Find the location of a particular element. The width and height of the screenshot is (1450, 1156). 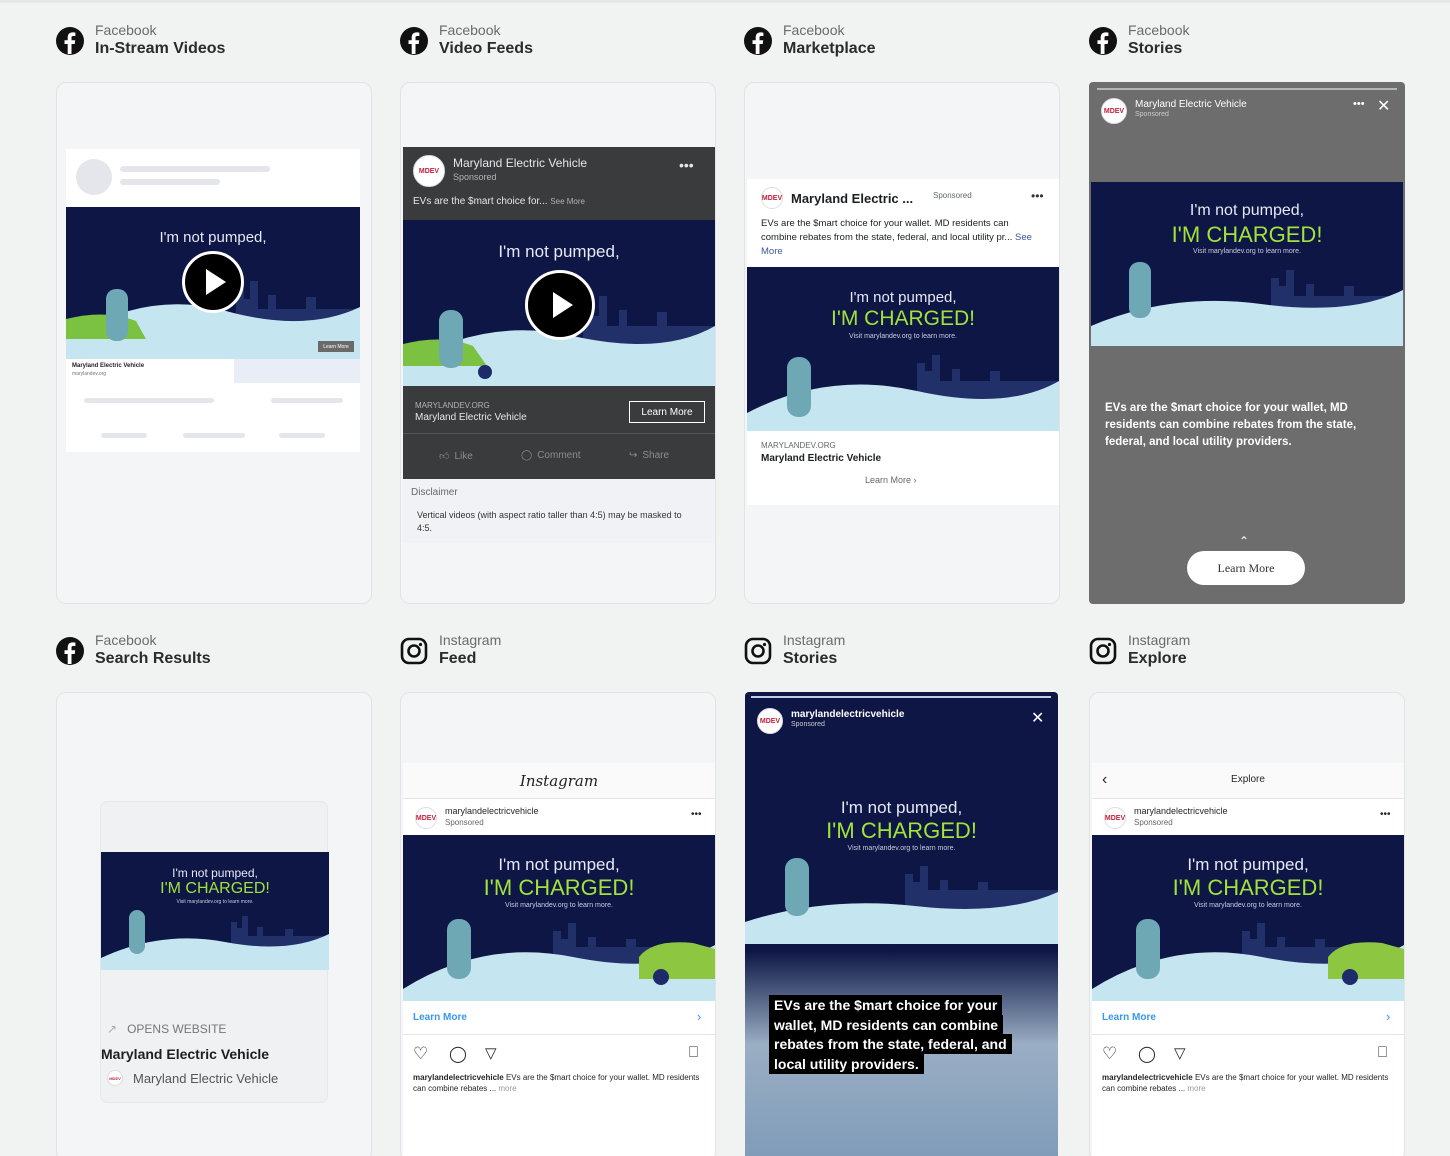

post-author: marylandelectricvehicle is located at coordinates (1181, 811).